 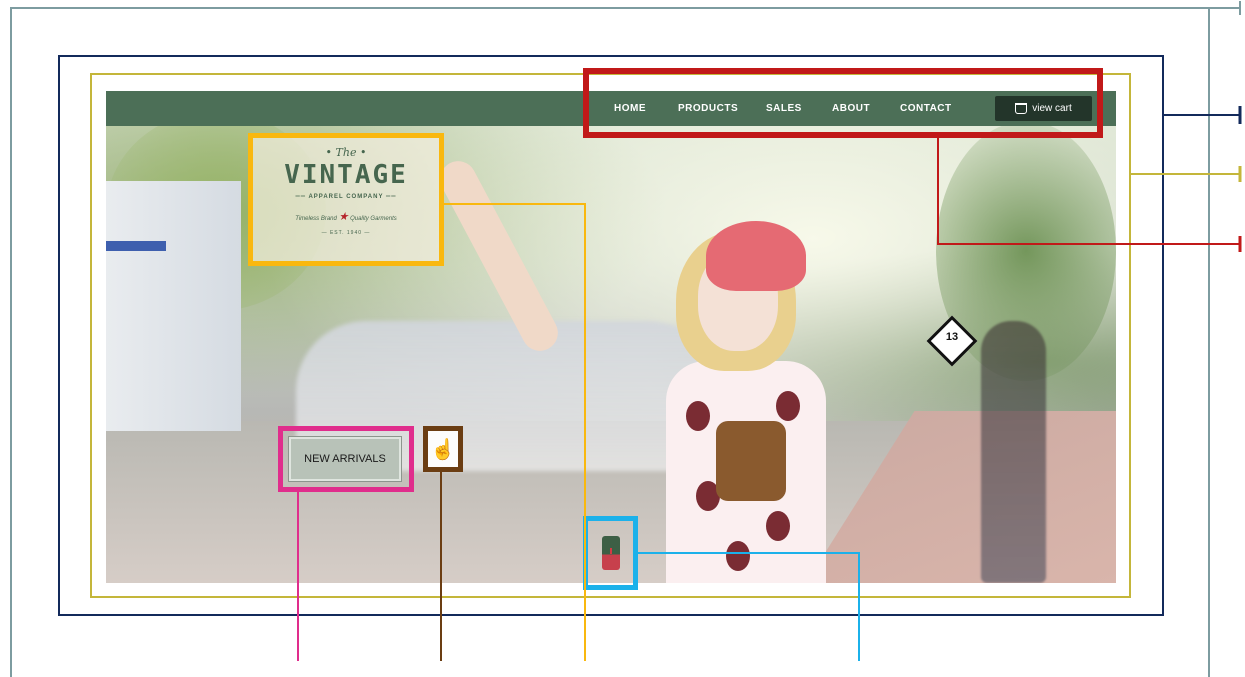 What do you see at coordinates (346, 152) in the screenshot?
I see `logo-the: • The •` at bounding box center [346, 152].